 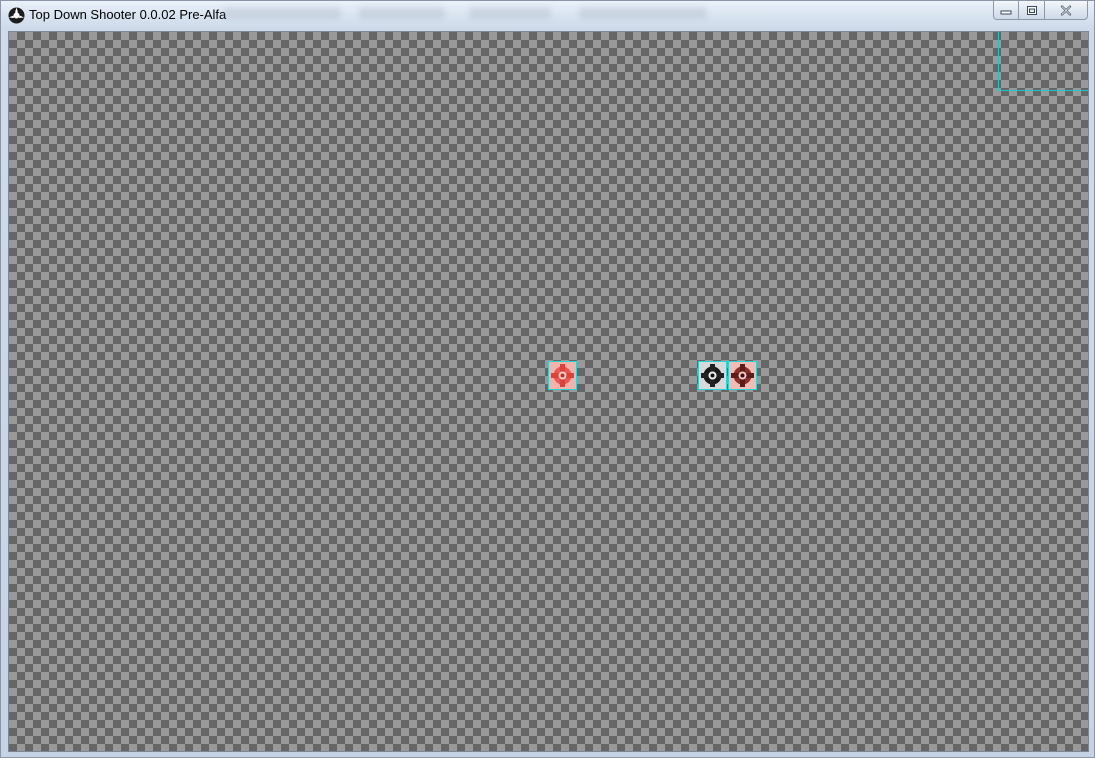 I want to click on minimize-icon, so click(x=1006, y=12).